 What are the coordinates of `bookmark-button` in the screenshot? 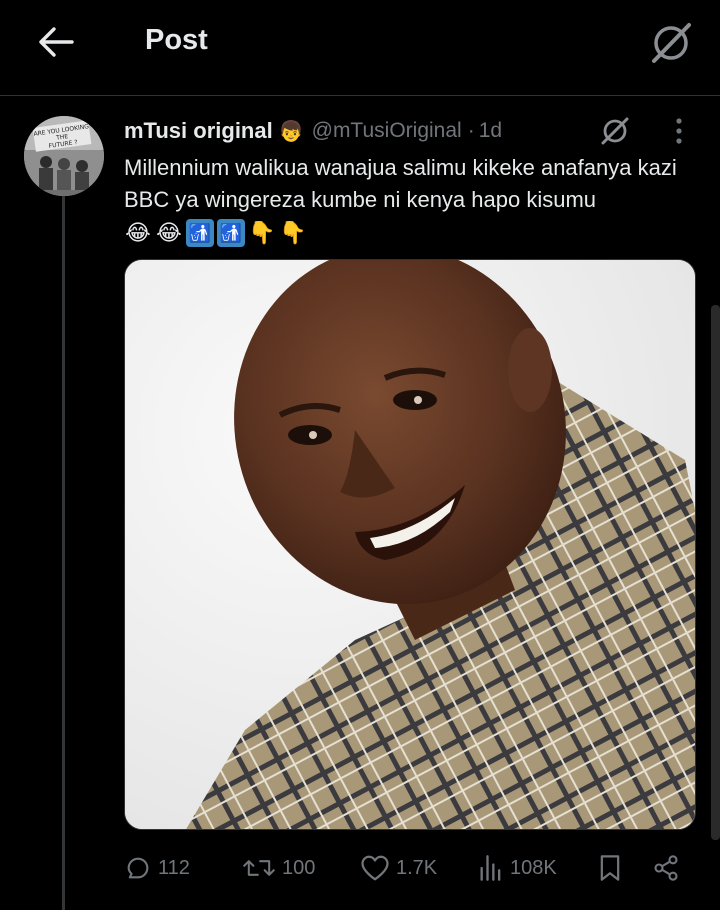 It's located at (610, 868).